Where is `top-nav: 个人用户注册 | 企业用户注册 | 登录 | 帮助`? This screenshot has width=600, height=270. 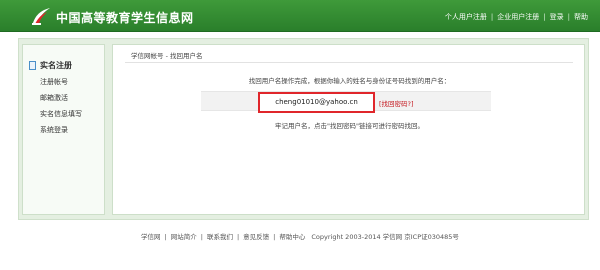
top-nav: 个人用户注册 | 企业用户注册 | 登录 | 帮助 is located at coordinates (516, 17).